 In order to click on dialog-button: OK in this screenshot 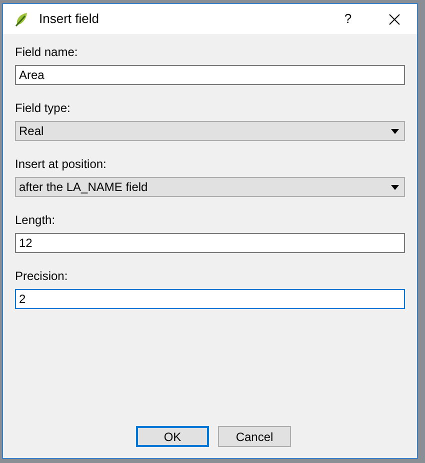, I will do `click(172, 436)`.